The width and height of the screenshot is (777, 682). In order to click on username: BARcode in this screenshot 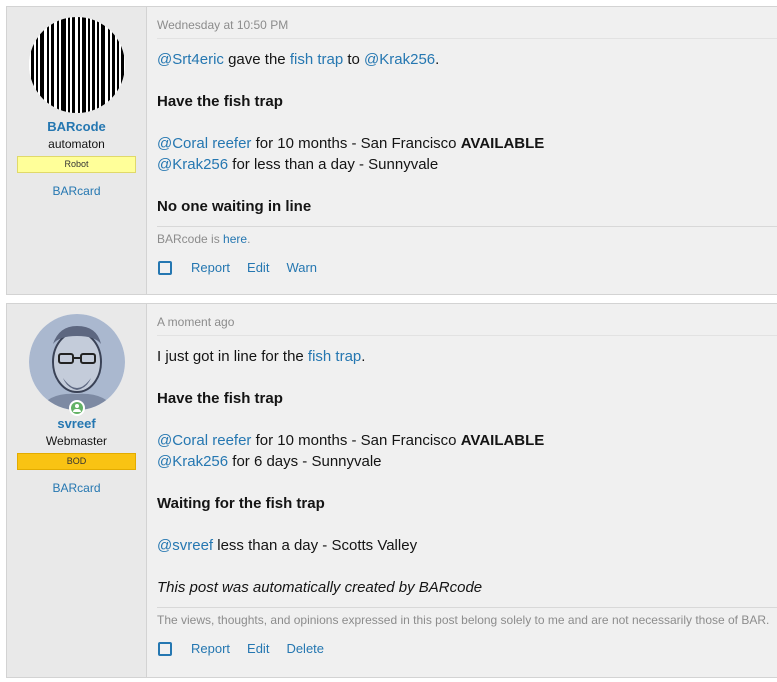, I will do `click(76, 126)`.